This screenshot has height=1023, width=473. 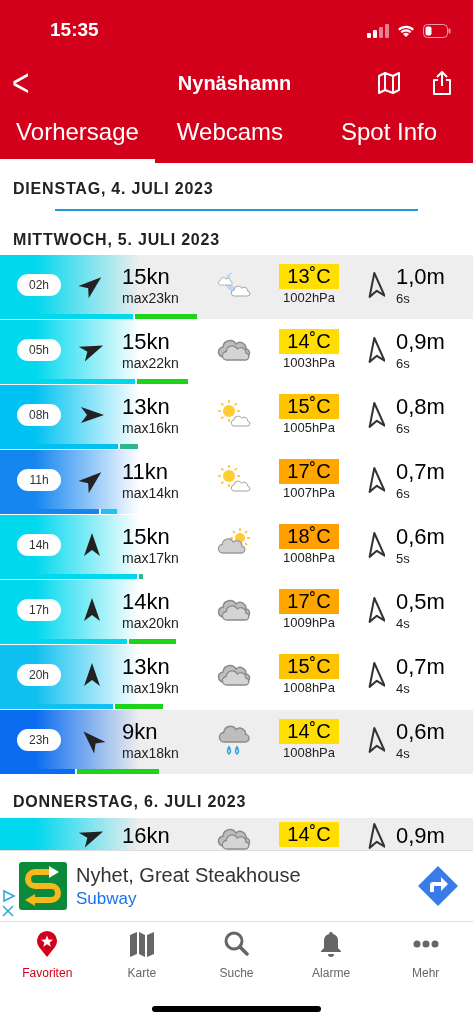 What do you see at coordinates (243, 189) in the screenshot?
I see `day-header: DIENSTAG, 4. JULI 2023` at bounding box center [243, 189].